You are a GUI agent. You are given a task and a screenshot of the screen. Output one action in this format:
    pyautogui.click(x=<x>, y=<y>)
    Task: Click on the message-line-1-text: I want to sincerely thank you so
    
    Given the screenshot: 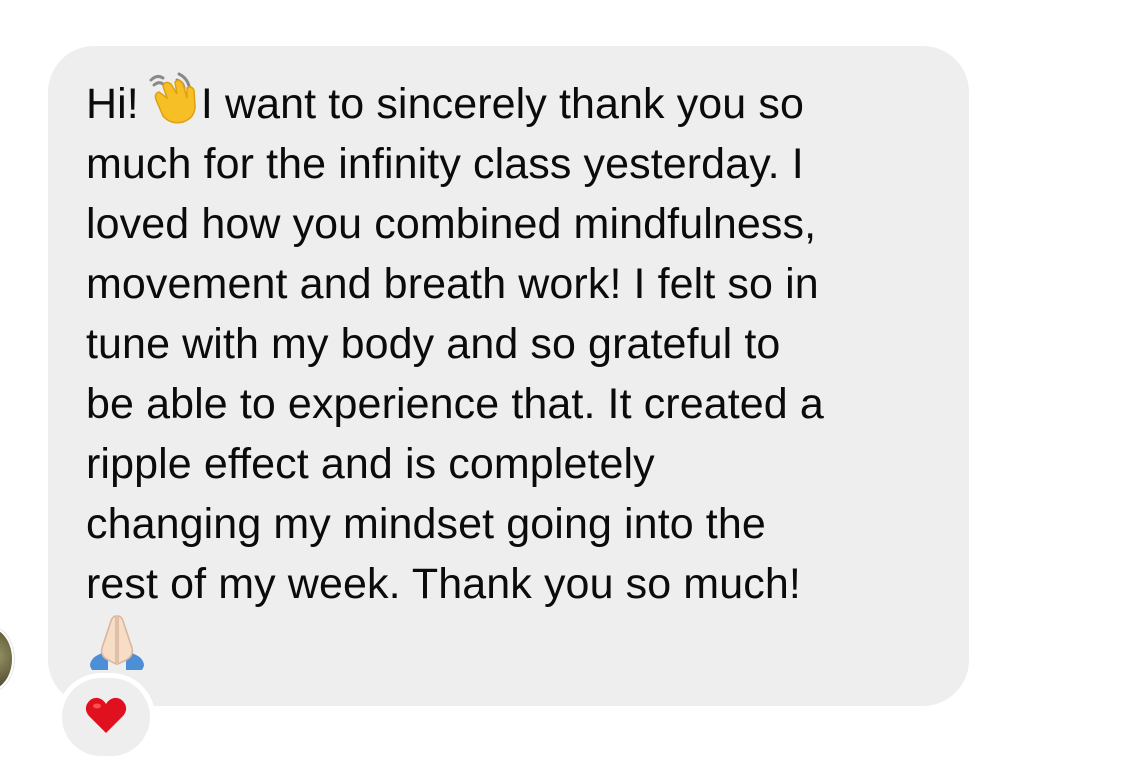 What is the action you would take?
    pyautogui.click(x=502, y=104)
    